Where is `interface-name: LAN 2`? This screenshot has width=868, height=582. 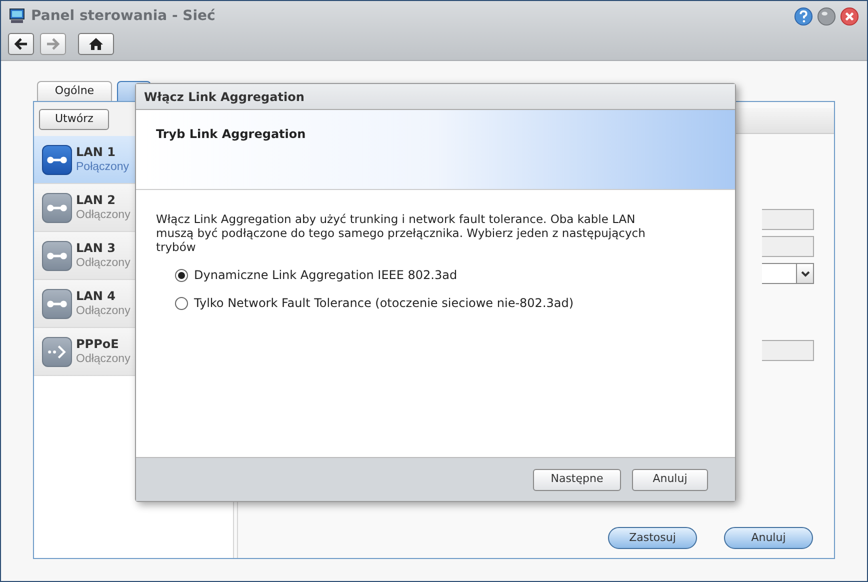 interface-name: LAN 2 is located at coordinates (96, 200).